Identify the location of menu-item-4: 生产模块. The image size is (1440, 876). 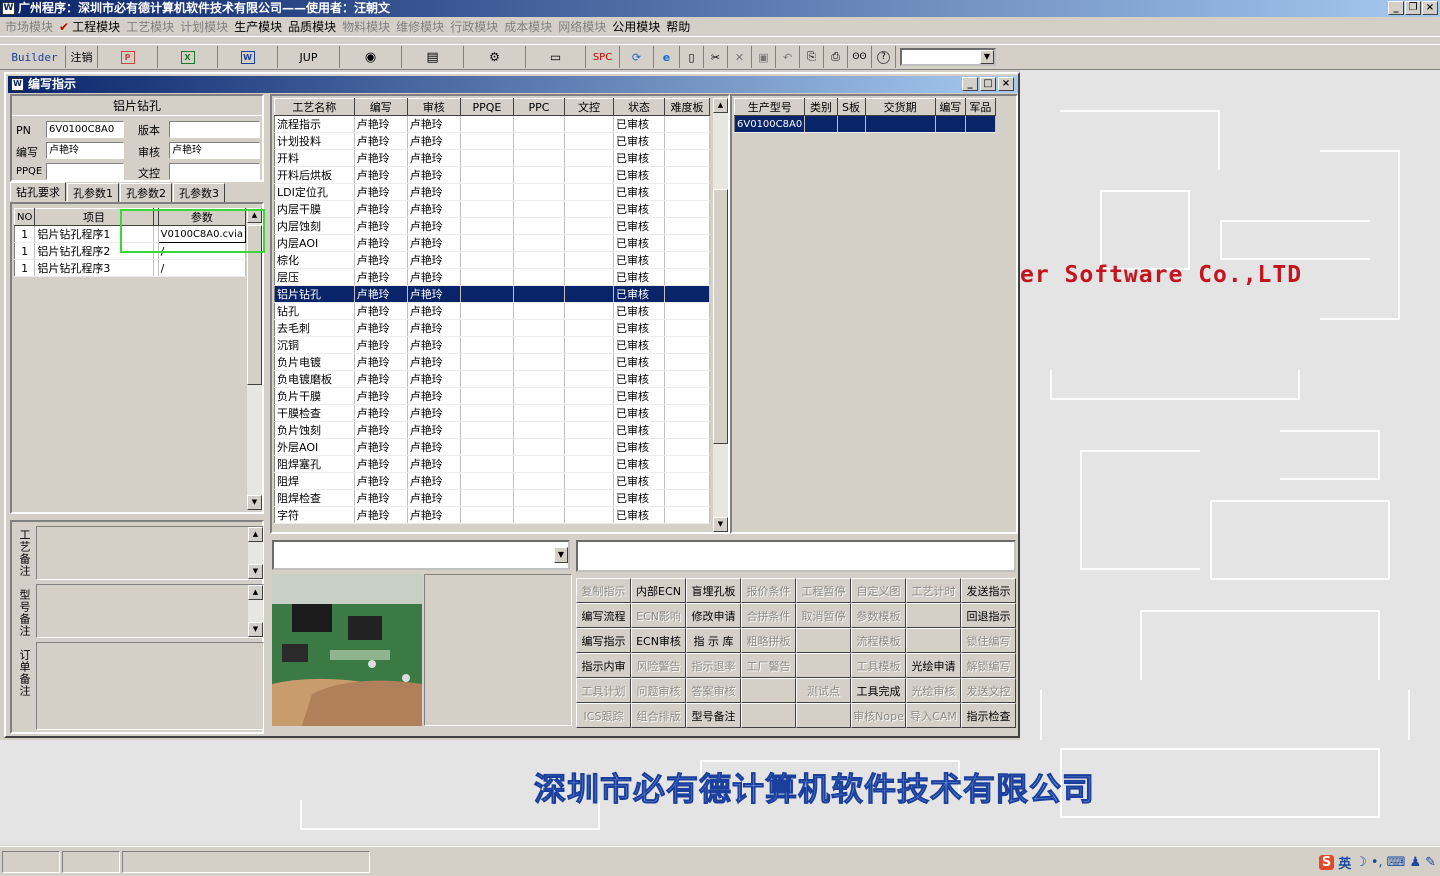
(261, 26).